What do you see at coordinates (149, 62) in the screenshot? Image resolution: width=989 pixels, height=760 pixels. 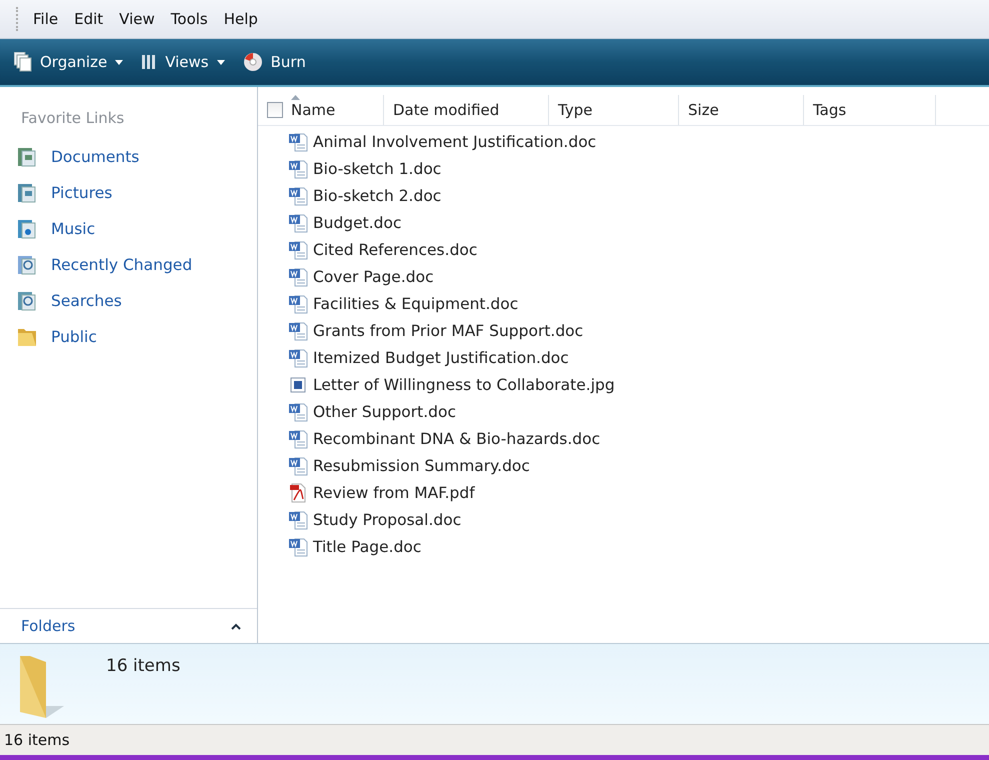 I see `columns-icon` at bounding box center [149, 62].